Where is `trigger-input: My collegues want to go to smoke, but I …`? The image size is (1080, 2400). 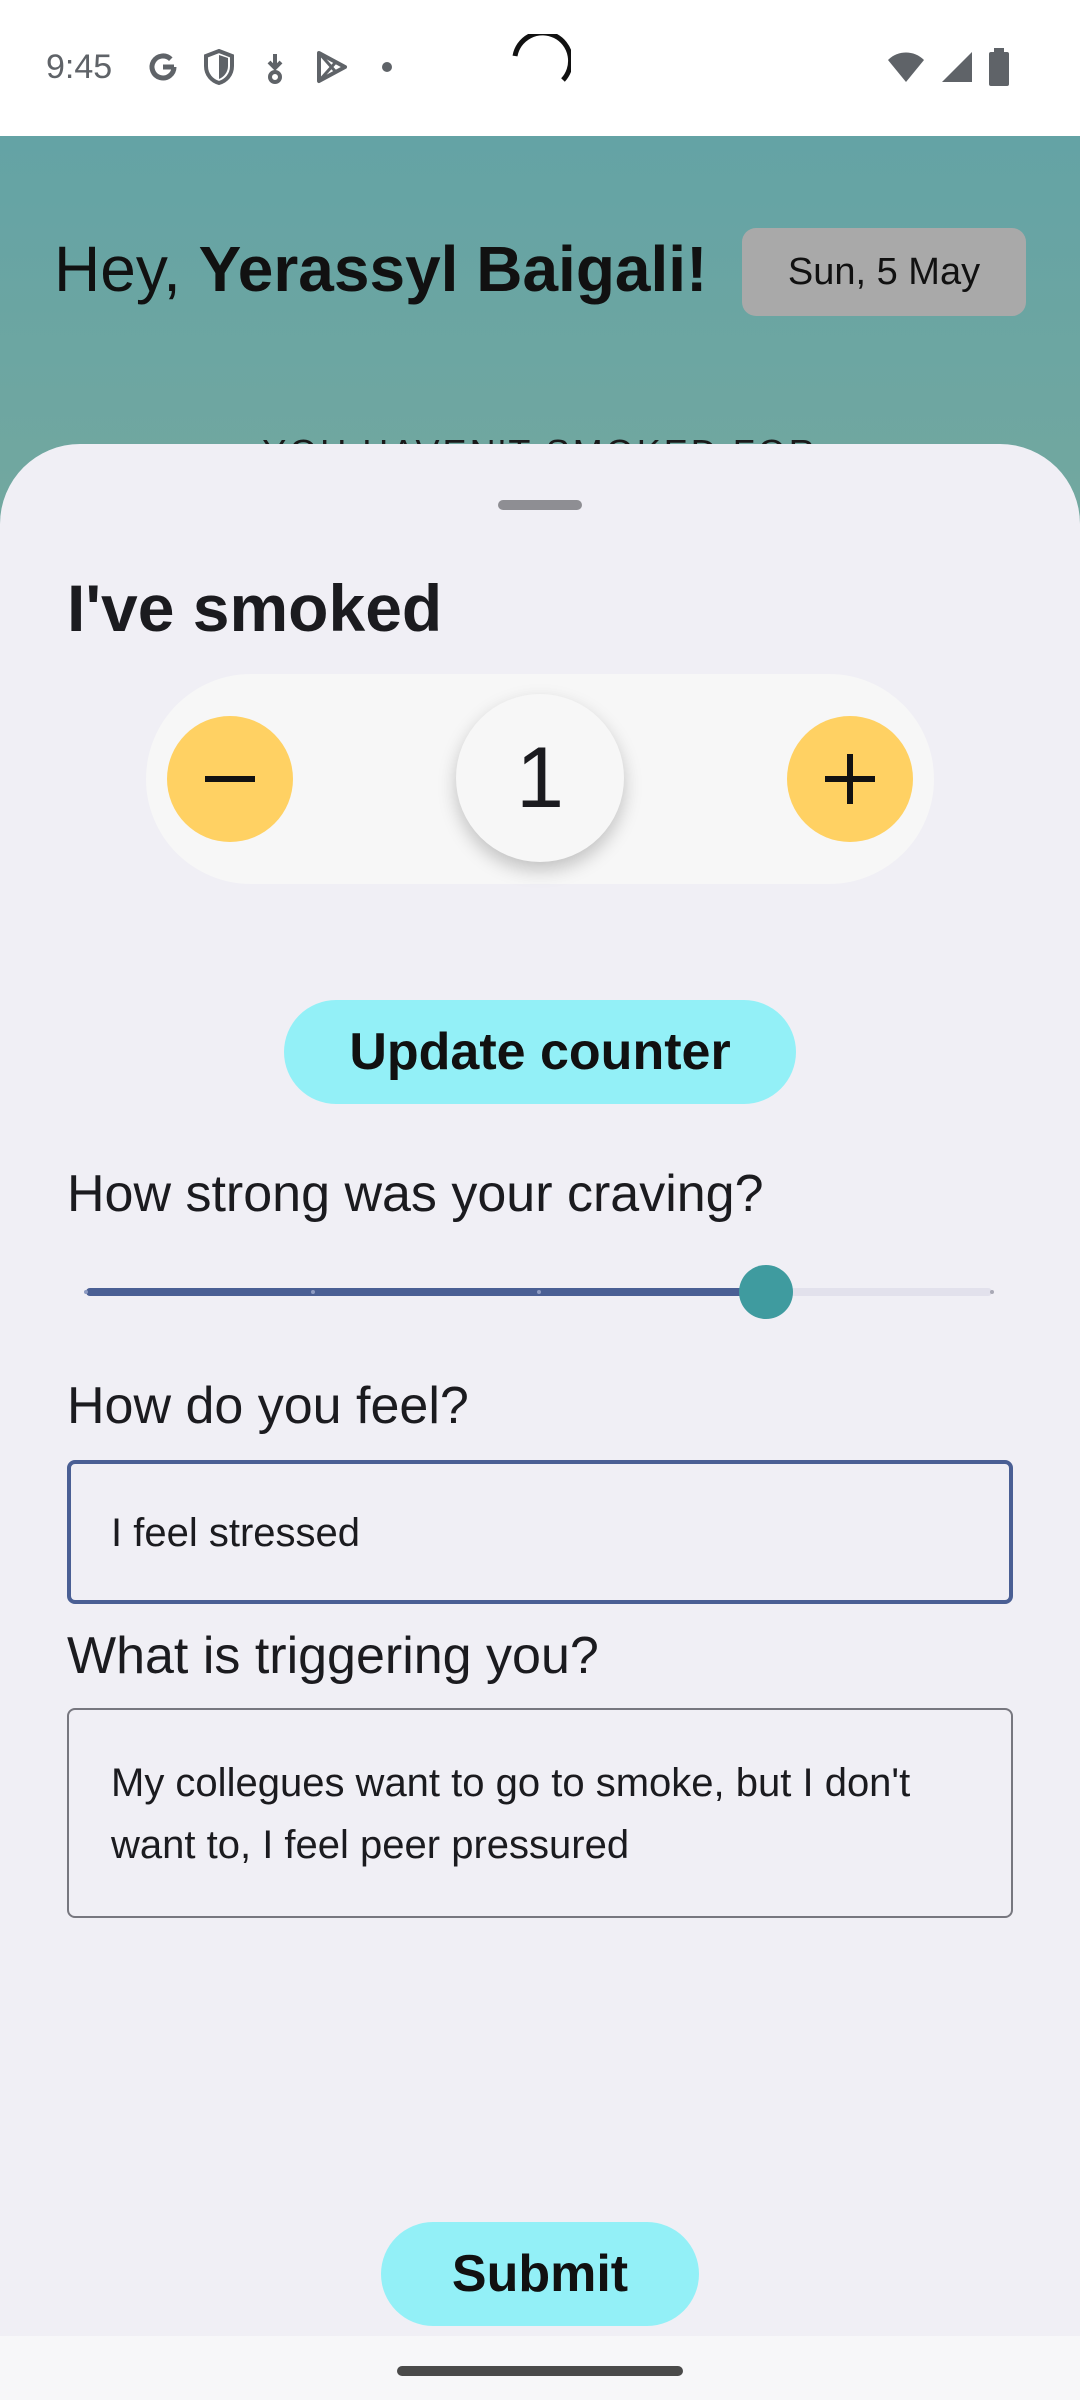 trigger-input: My collegues want to go to smoke, but I … is located at coordinates (540, 1813).